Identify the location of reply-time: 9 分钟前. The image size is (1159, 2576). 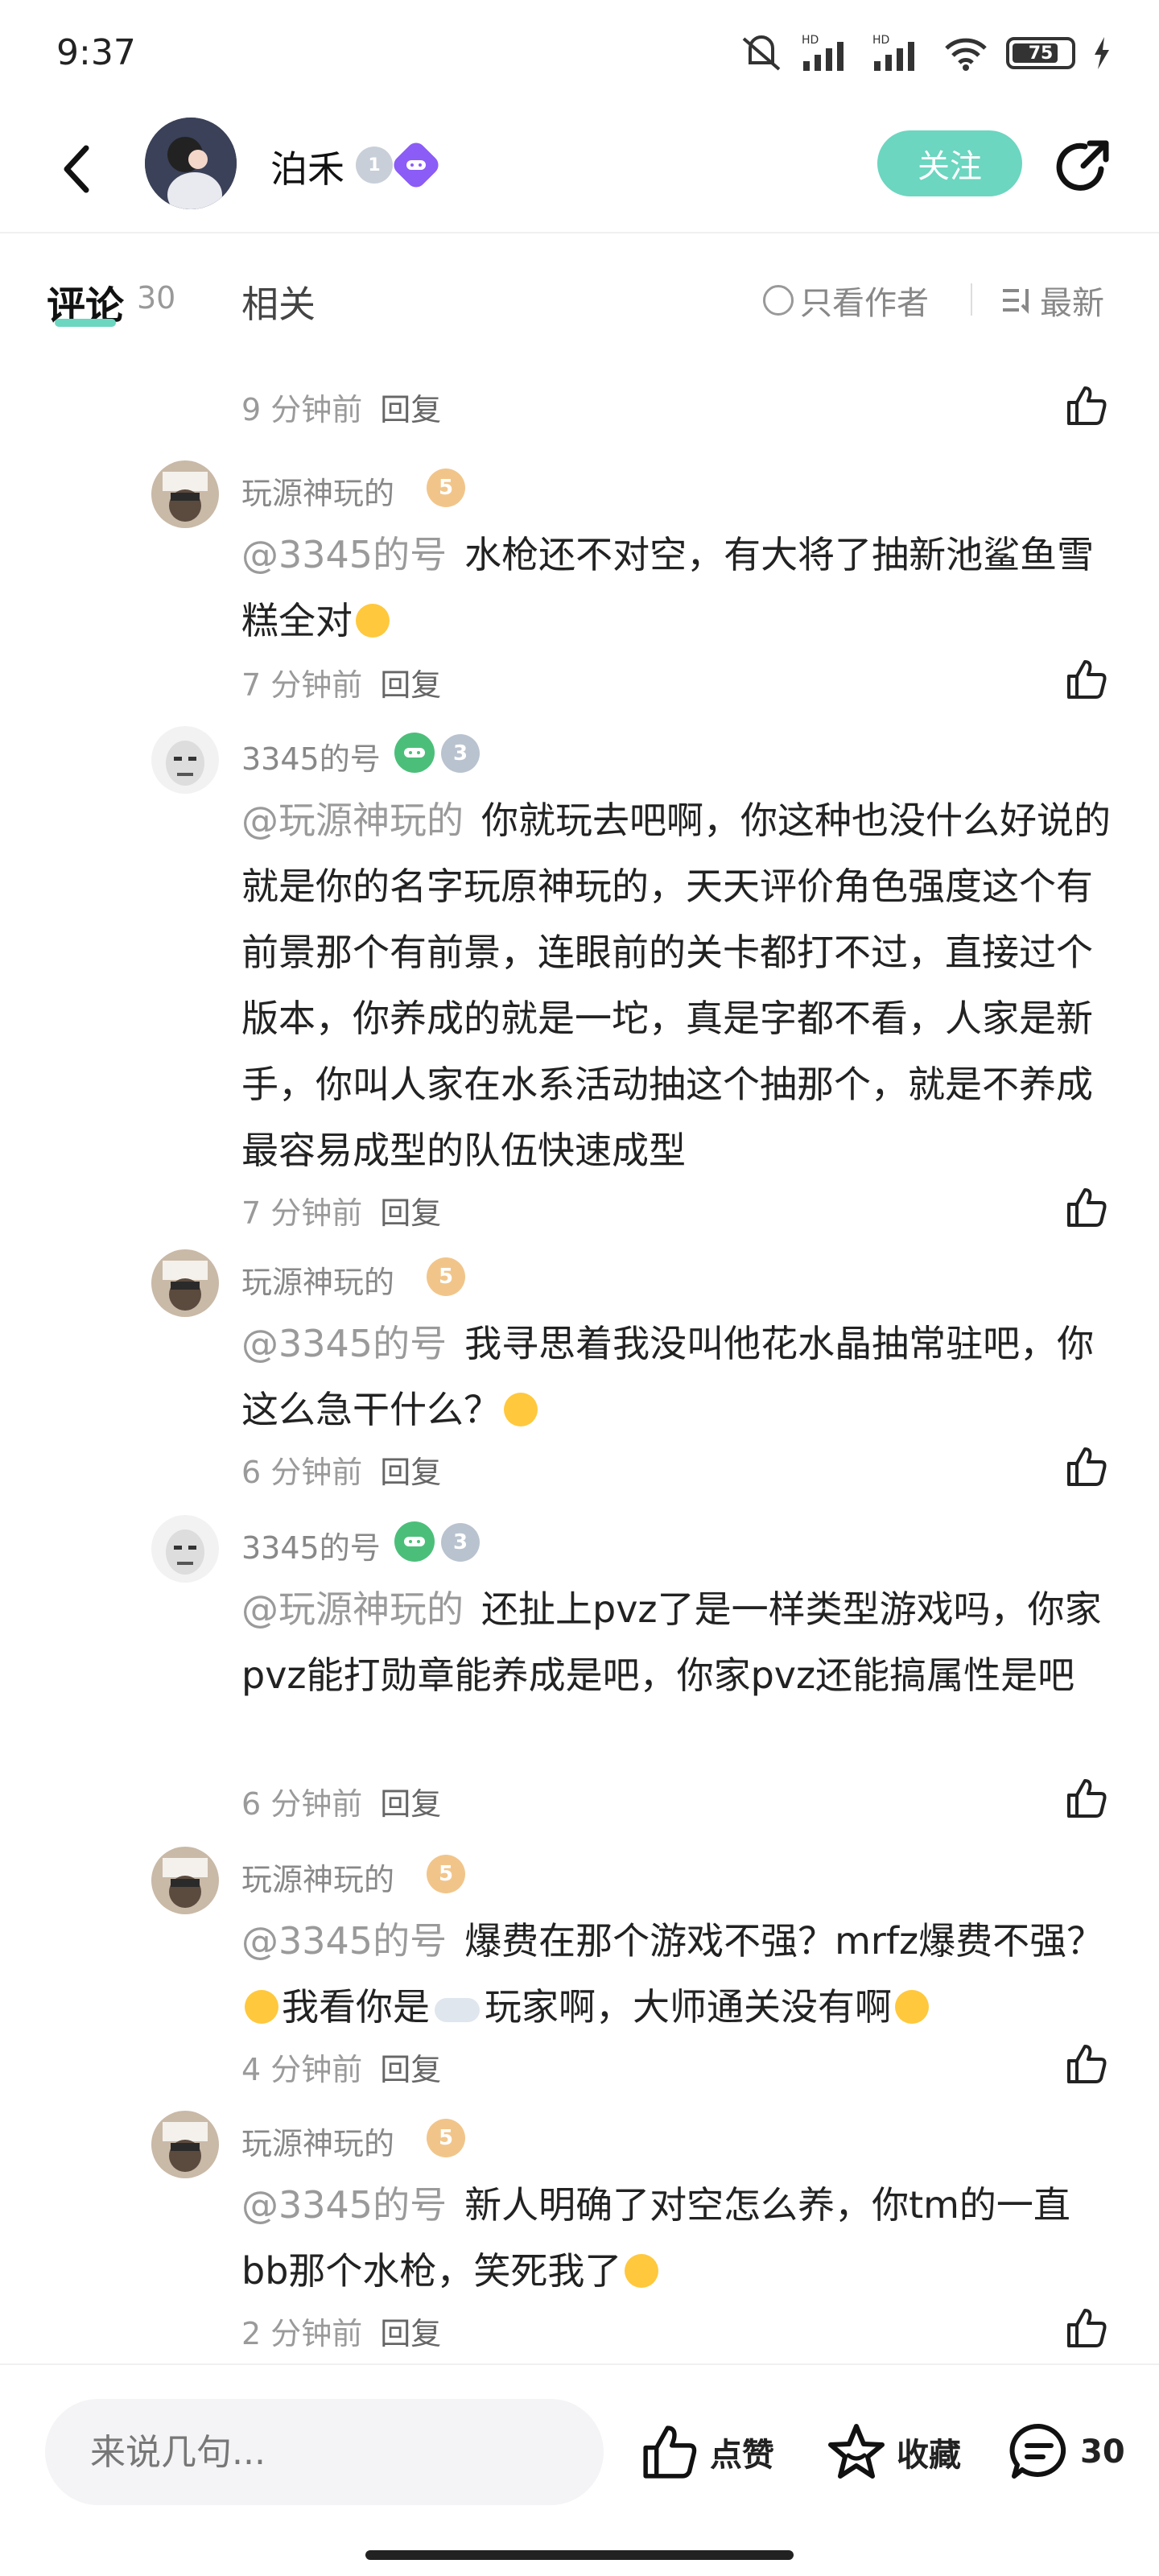
(302, 409).